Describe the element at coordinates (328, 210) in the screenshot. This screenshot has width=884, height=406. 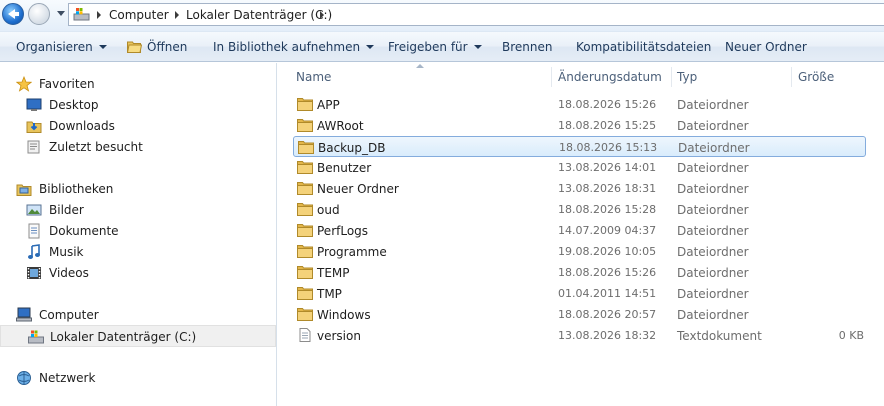
I see `file-name: oud` at that location.